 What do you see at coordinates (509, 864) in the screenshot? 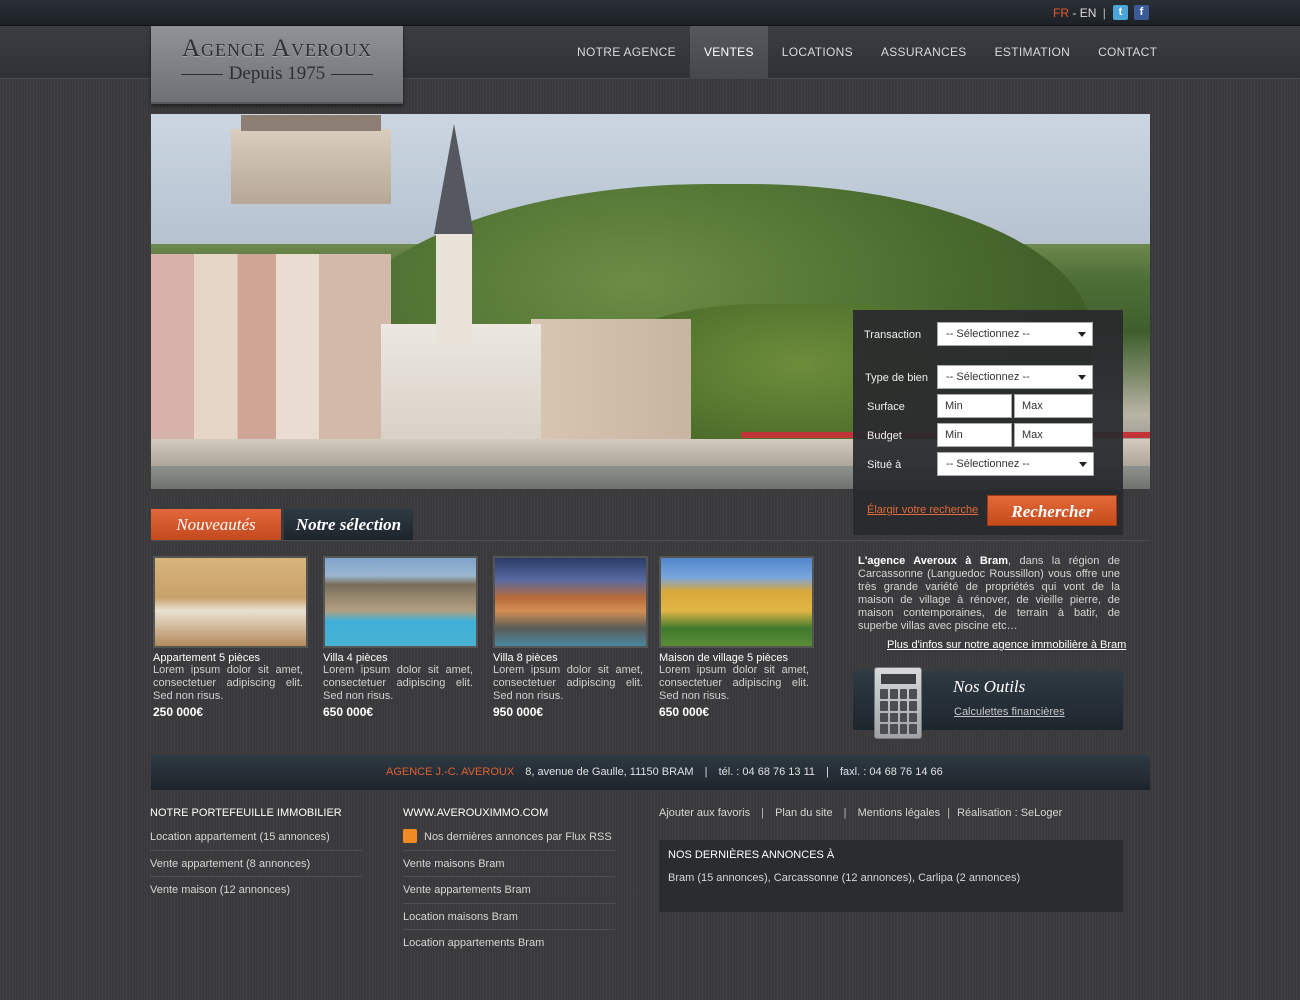
I see `list-item: Vente maisons Bram` at bounding box center [509, 864].